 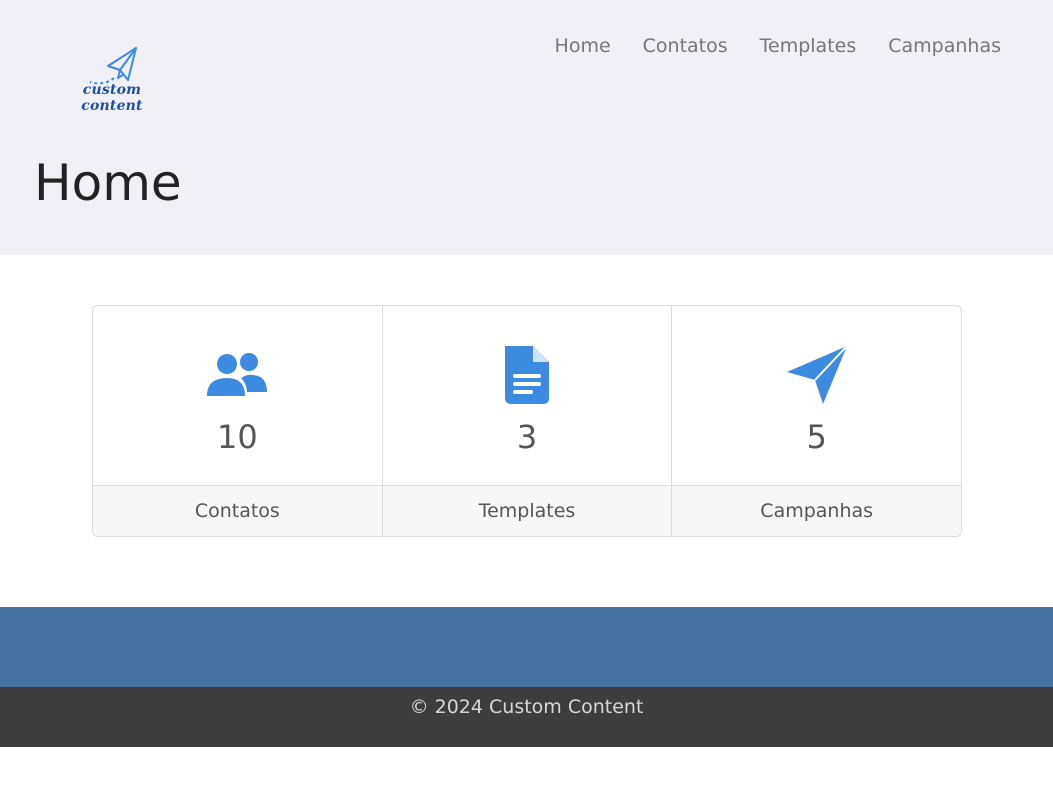 I want to click on main-nav: Home Contatos Templates Campanhas, so click(x=778, y=46).